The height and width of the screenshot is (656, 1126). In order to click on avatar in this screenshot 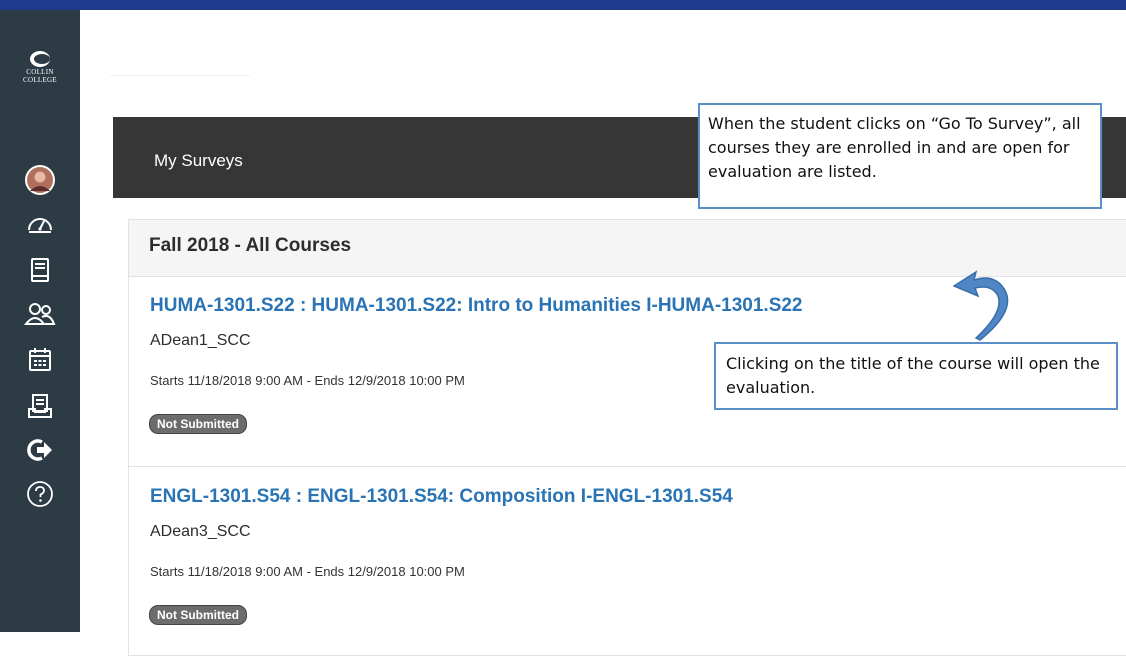, I will do `click(40, 180)`.